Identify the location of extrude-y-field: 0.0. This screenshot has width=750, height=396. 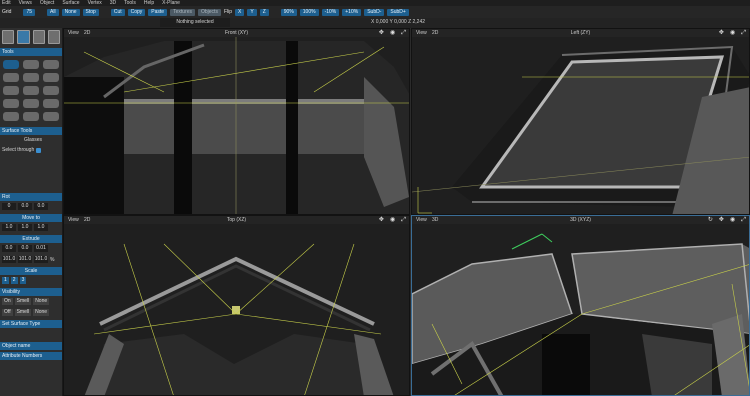
(25, 248).